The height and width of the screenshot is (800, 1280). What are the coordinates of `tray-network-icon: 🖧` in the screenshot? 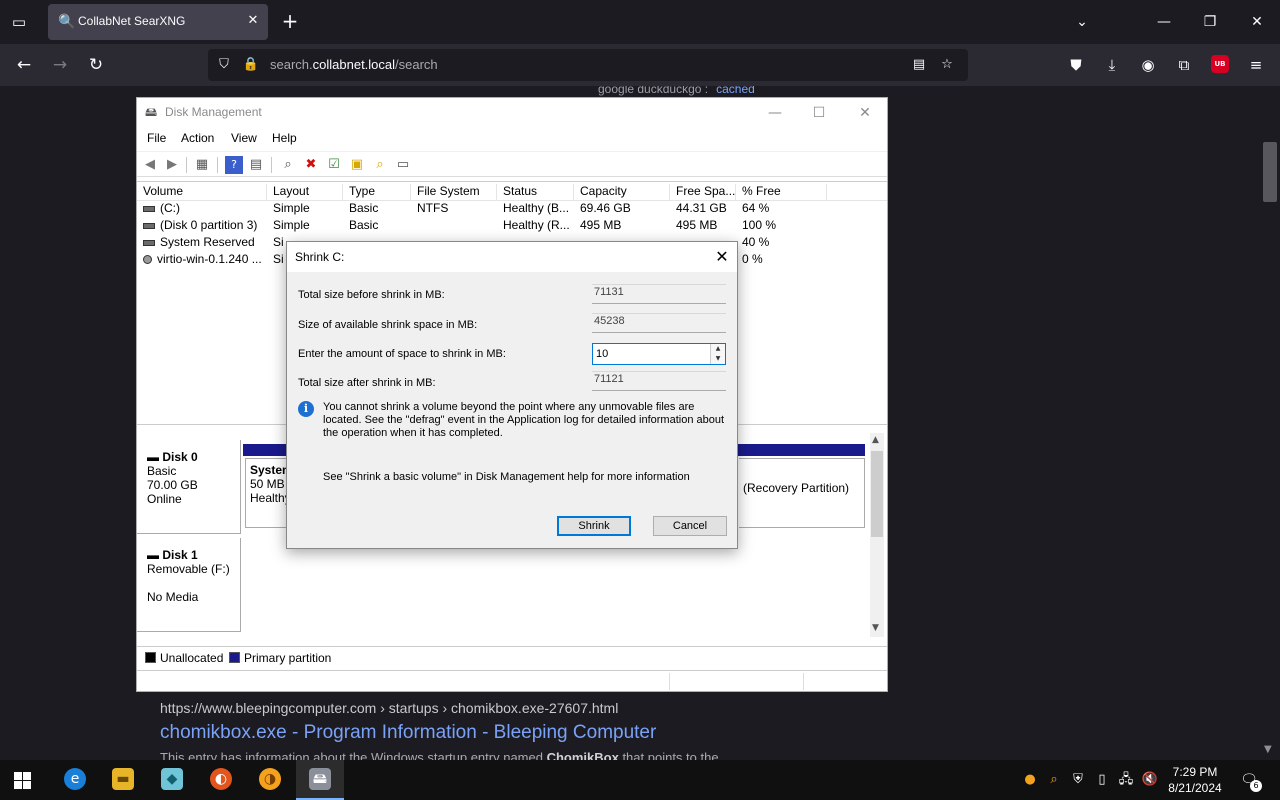 It's located at (1126, 780).